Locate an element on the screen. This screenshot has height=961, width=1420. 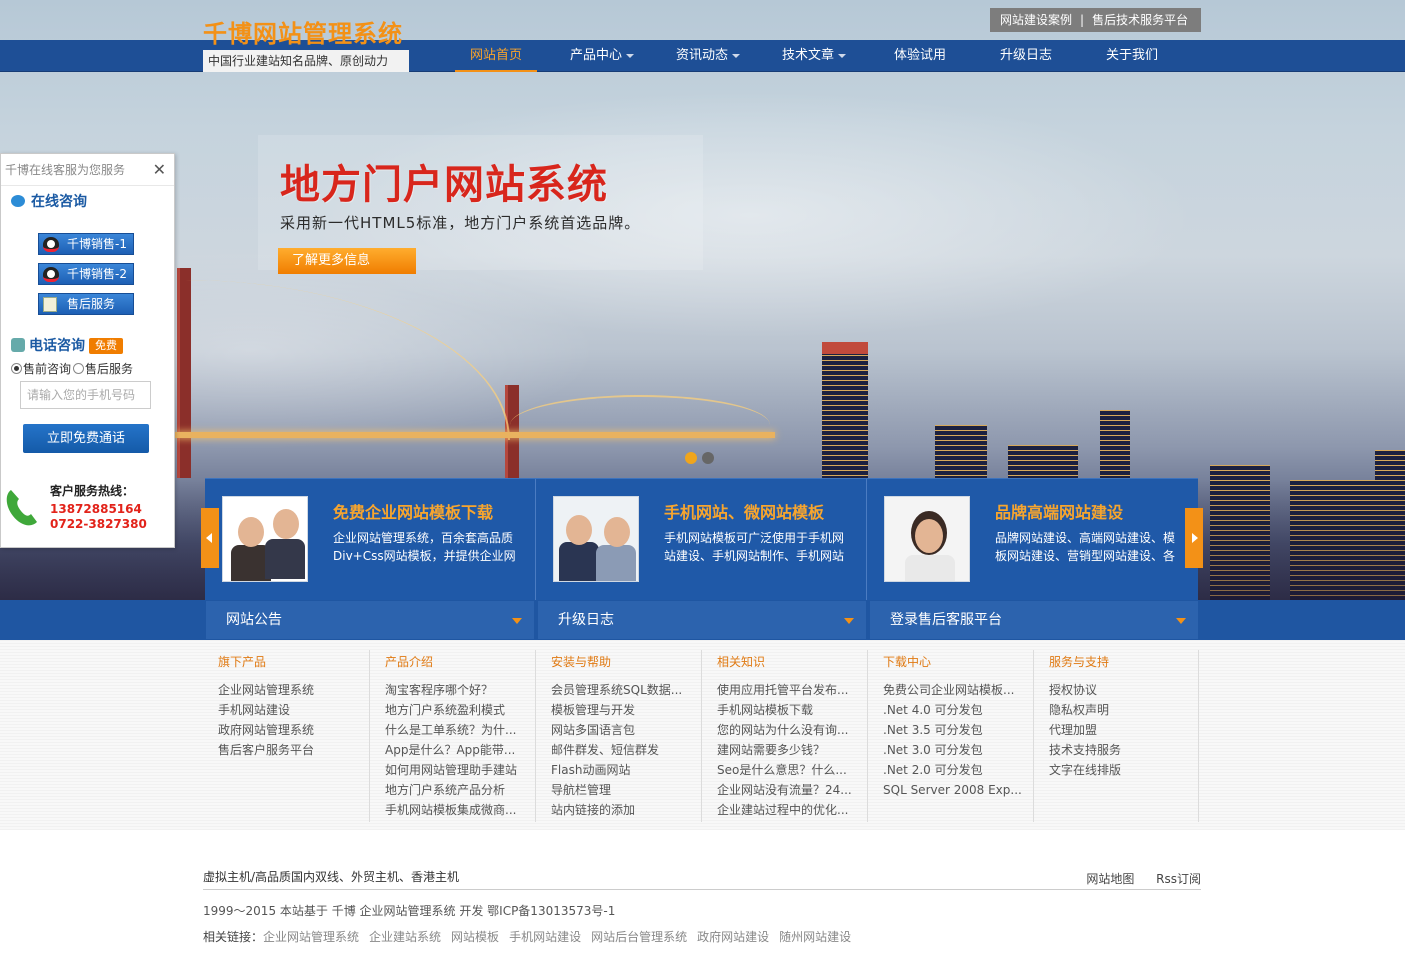
list-item: Flash动画网站 is located at coordinates (621, 770).